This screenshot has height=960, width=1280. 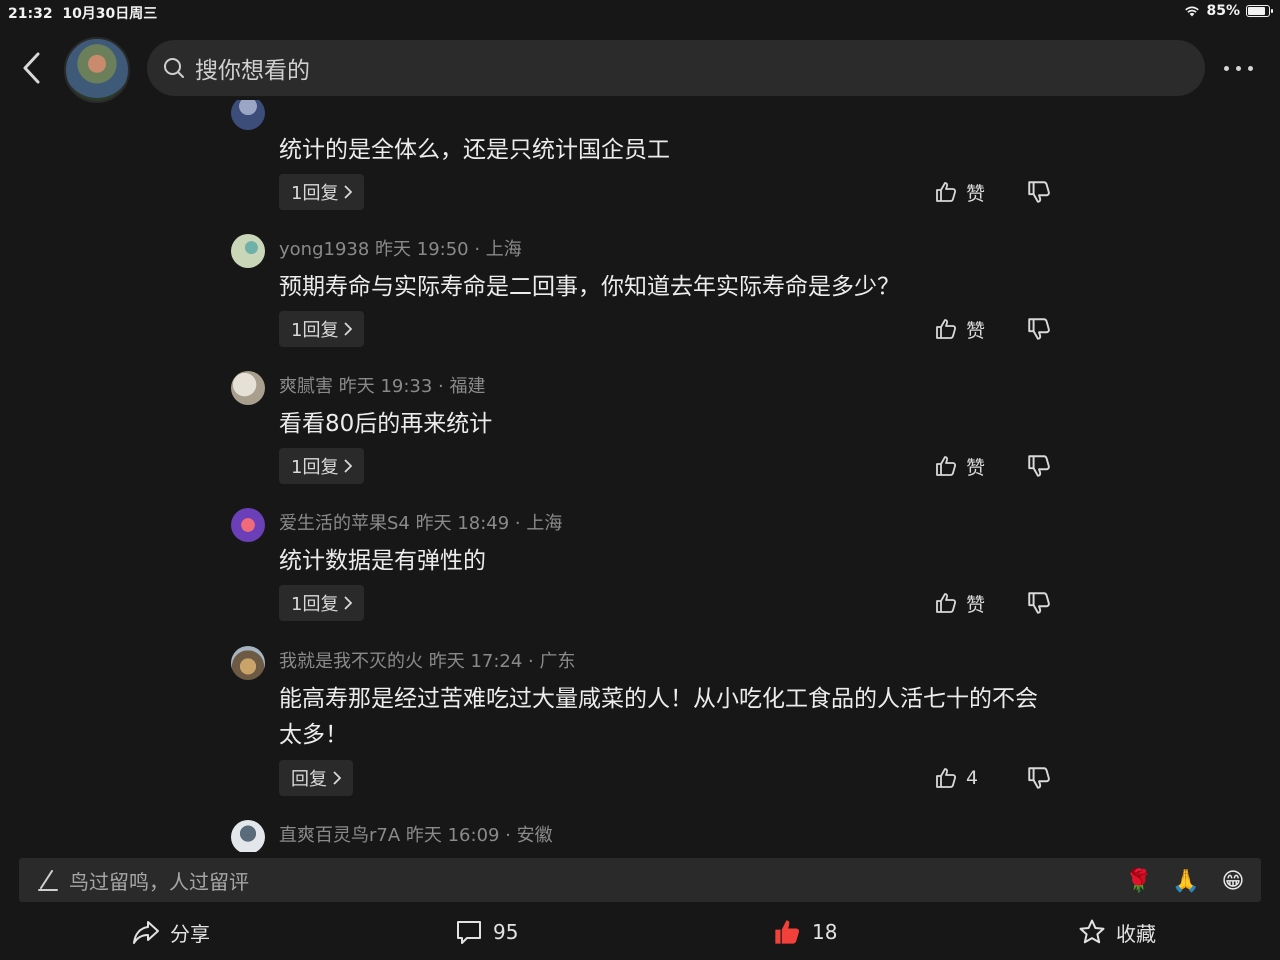 What do you see at coordinates (1259, 11) in the screenshot?
I see `battery-icon` at bounding box center [1259, 11].